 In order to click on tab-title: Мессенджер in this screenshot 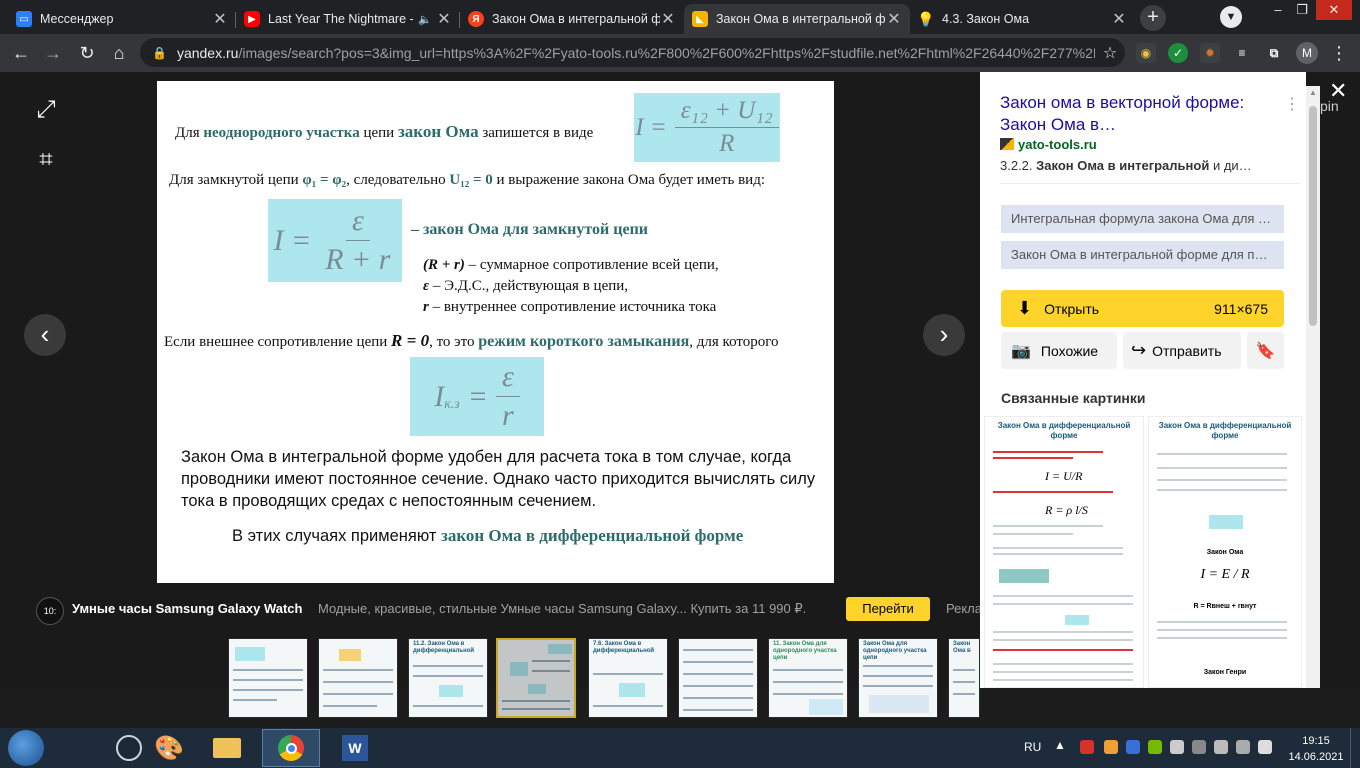, I will do `click(77, 19)`.